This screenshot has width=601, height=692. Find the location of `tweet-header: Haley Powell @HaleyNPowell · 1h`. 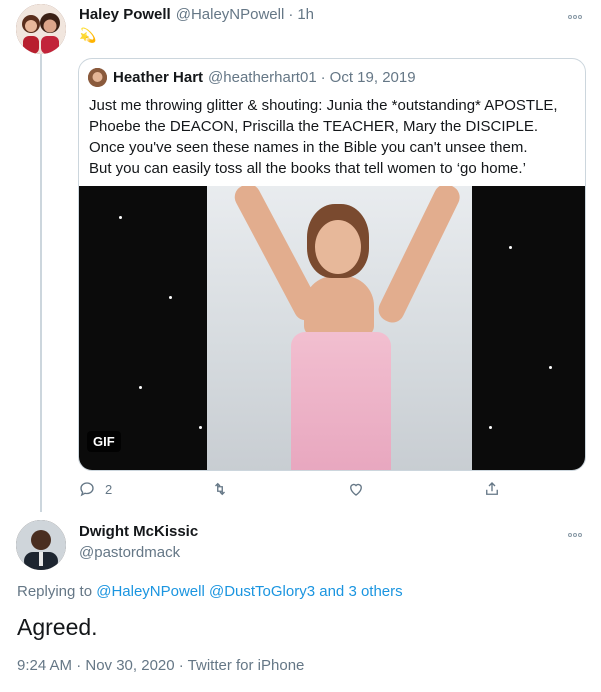

tweet-header: Haley Powell @HaleyNPowell · 1h is located at coordinates (196, 14).